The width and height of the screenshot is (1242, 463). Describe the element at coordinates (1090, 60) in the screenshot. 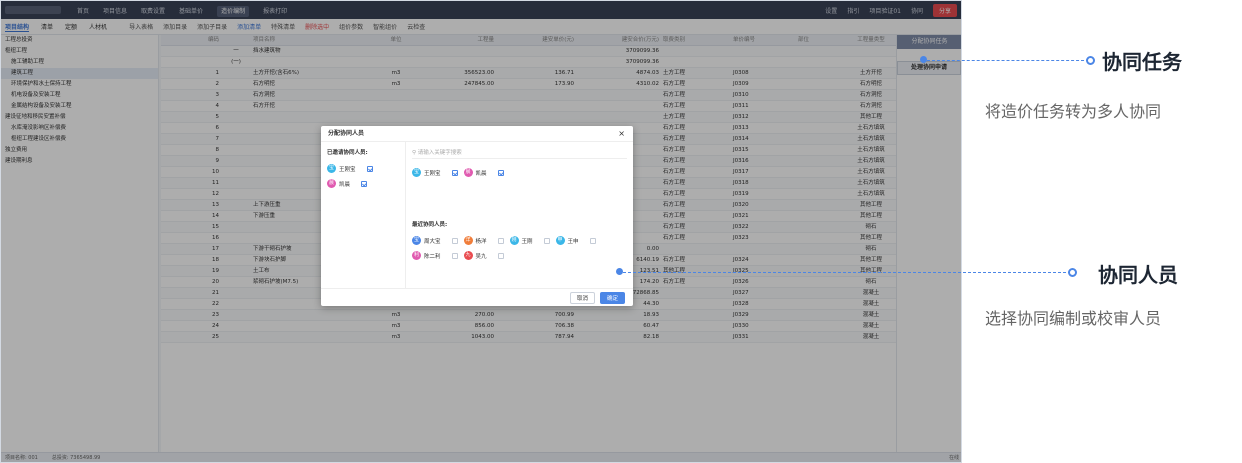

I see `task-callout-dot` at that location.